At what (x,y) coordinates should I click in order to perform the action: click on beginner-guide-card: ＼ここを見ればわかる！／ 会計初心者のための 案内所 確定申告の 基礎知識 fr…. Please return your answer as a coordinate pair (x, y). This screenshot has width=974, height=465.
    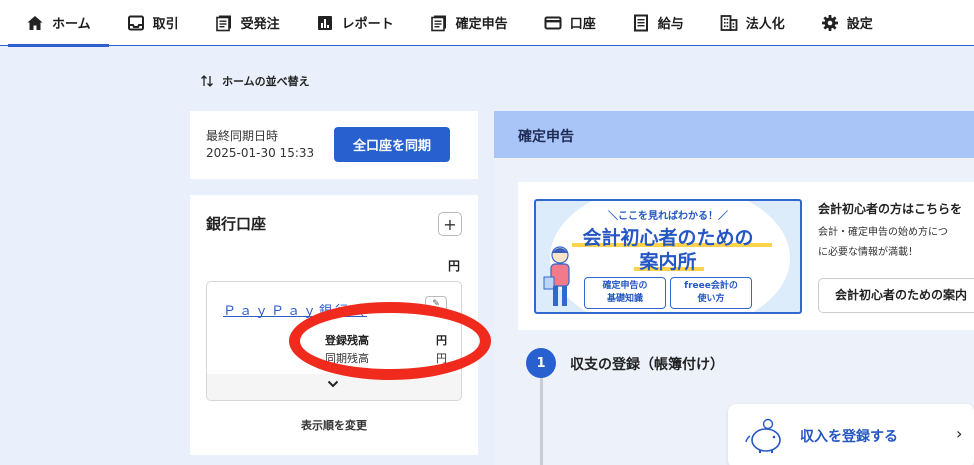
    Looking at the image, I should click on (746, 256).